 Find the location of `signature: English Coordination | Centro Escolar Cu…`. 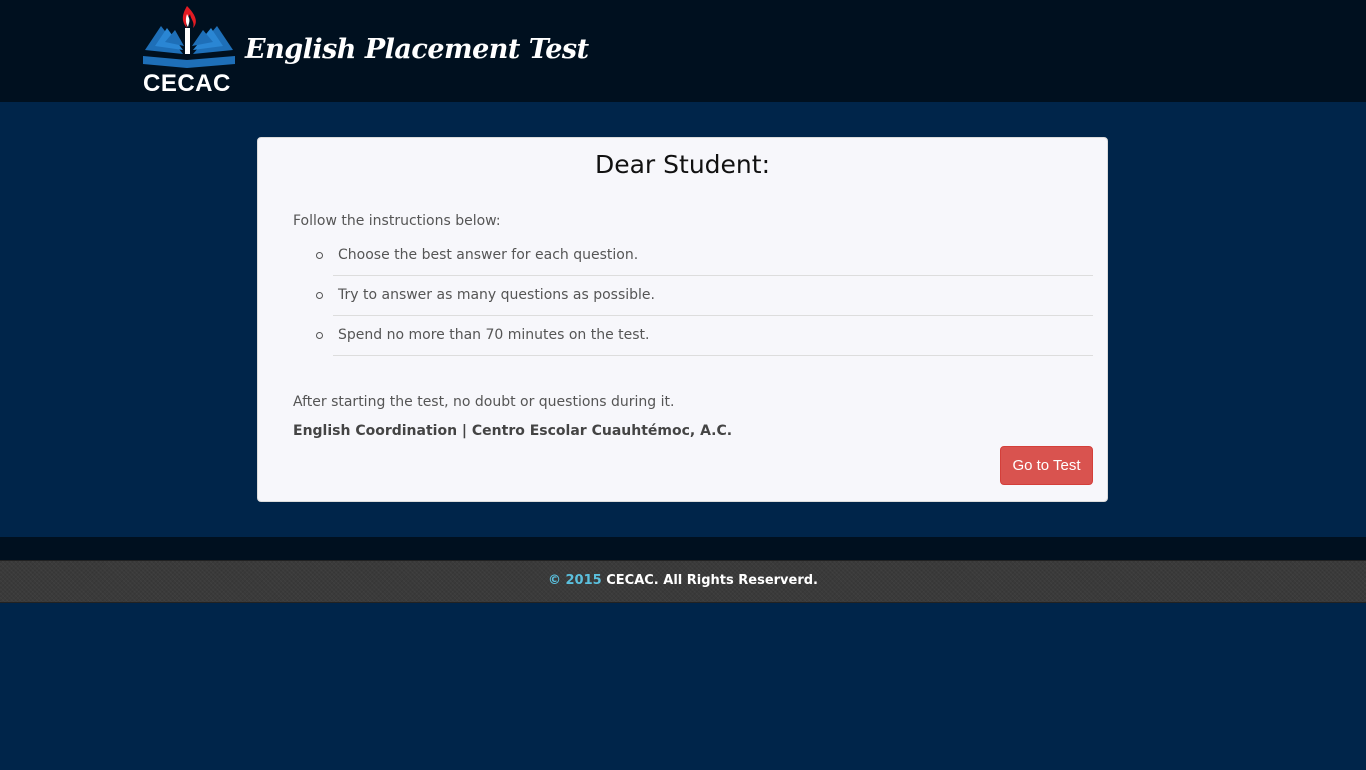

signature: English Coordination | Centro Escolar Cu… is located at coordinates (513, 431).